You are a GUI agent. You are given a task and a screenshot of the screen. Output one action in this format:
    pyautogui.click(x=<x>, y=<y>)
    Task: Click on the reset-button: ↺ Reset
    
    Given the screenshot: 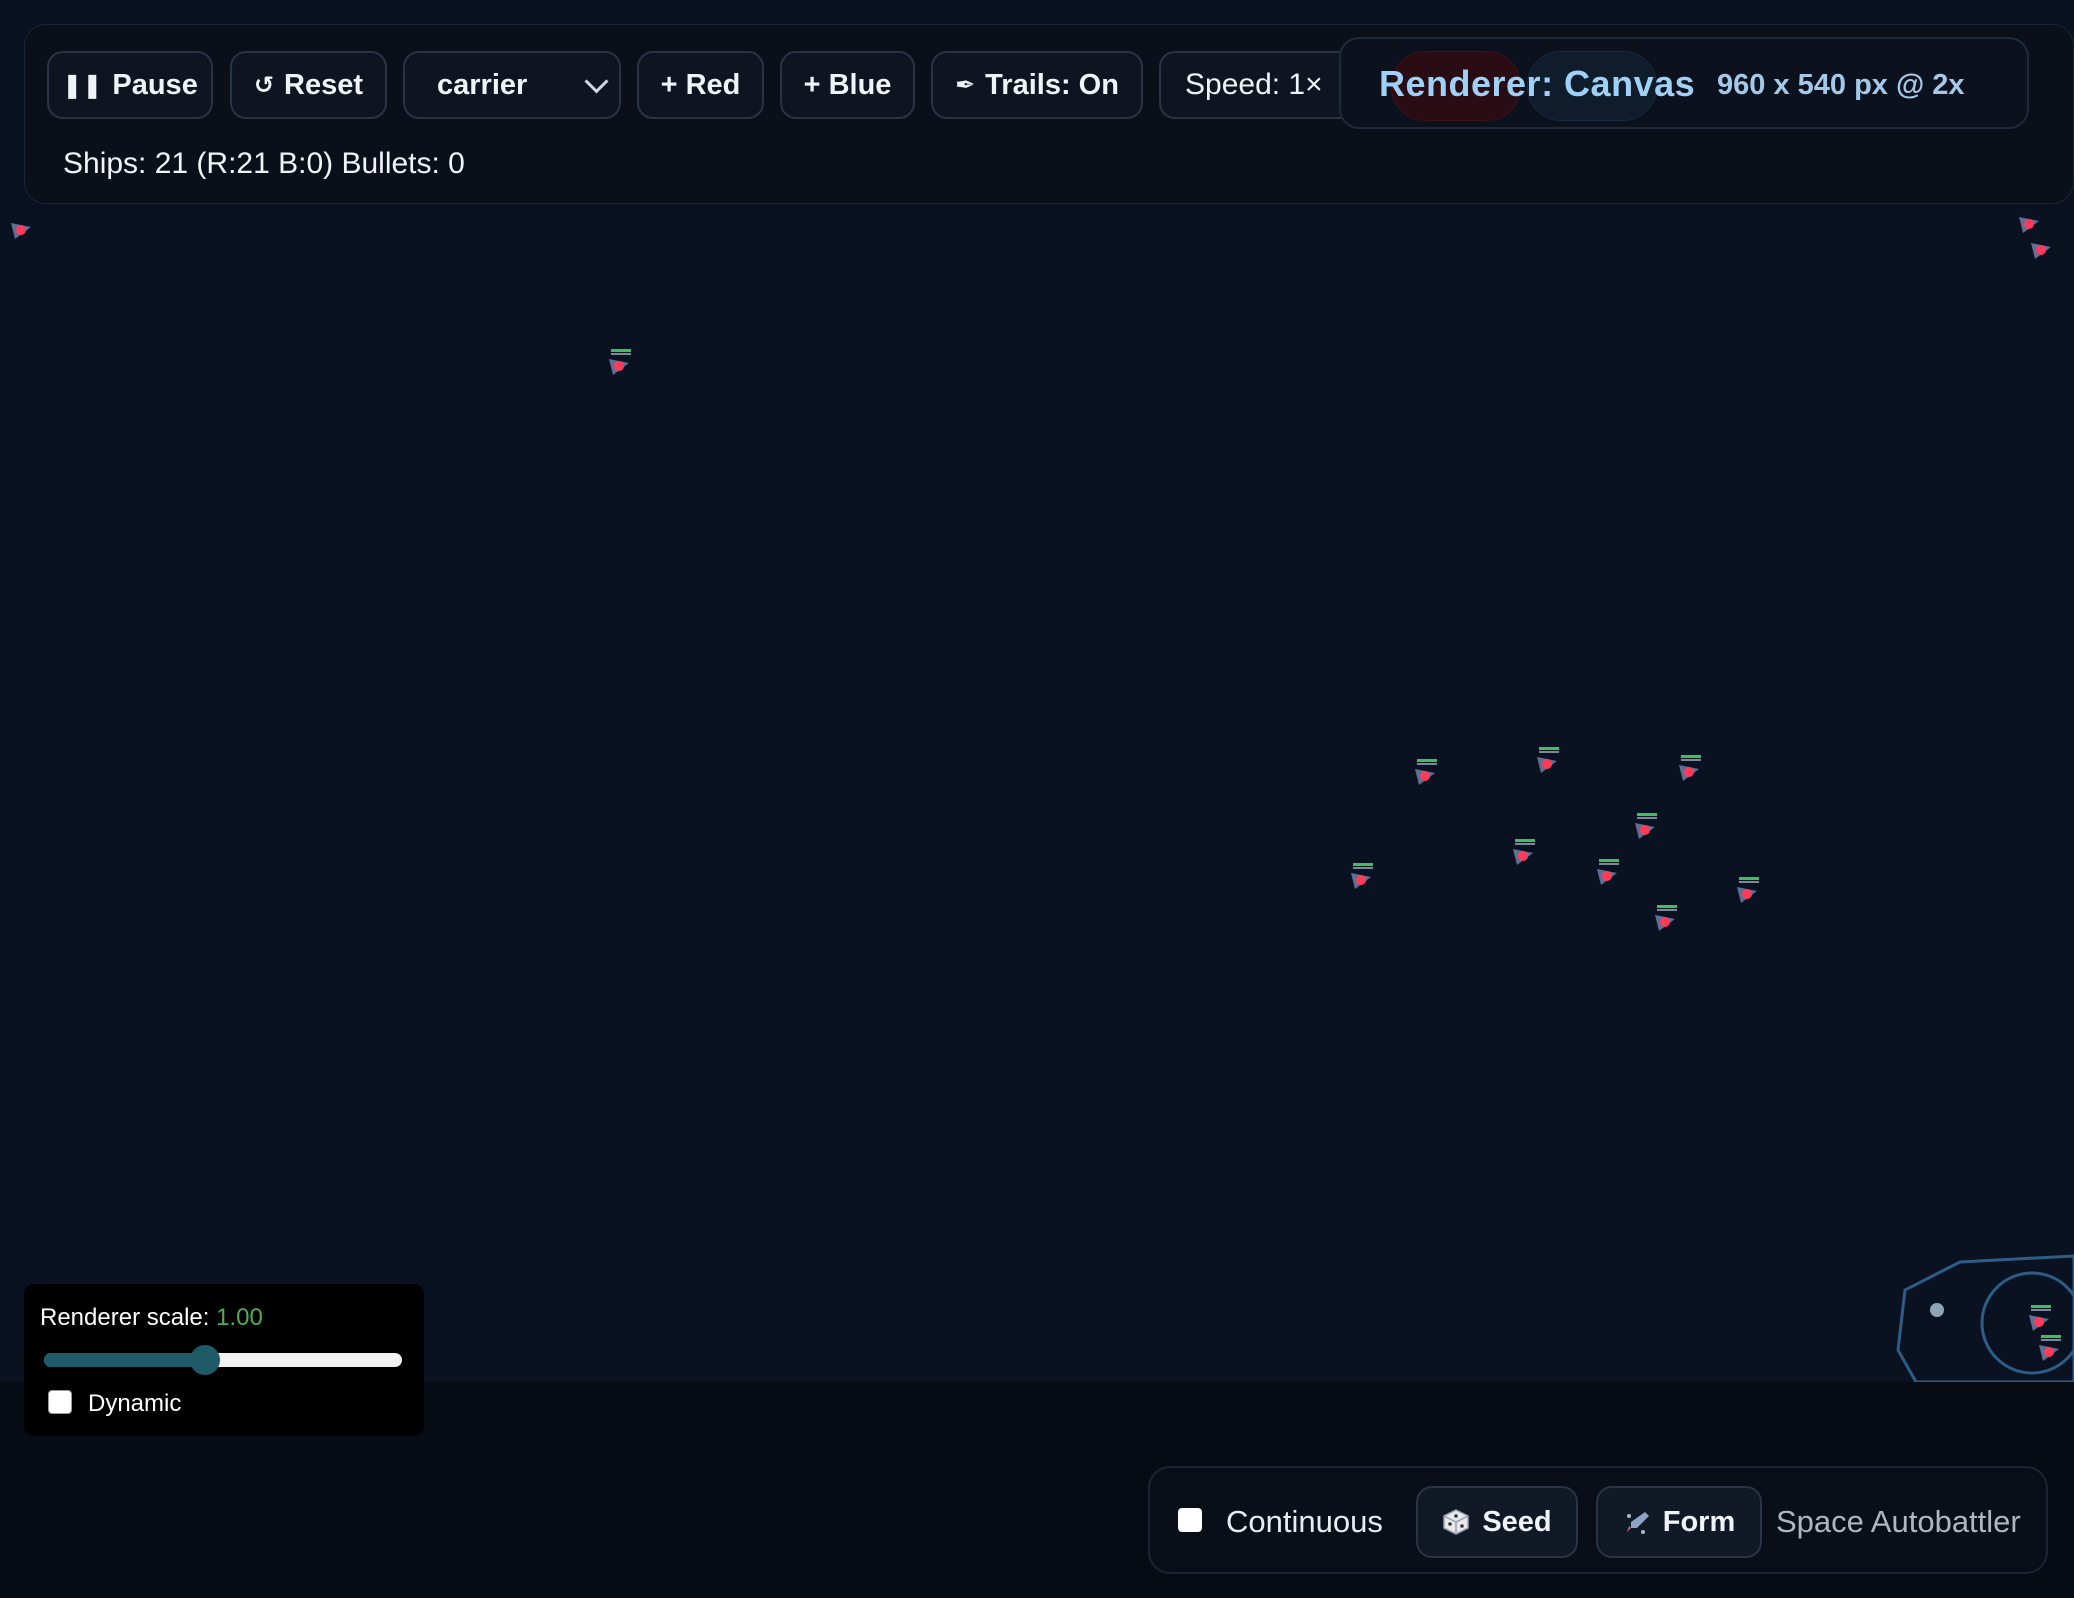 What is the action you would take?
    pyautogui.click(x=308, y=85)
    